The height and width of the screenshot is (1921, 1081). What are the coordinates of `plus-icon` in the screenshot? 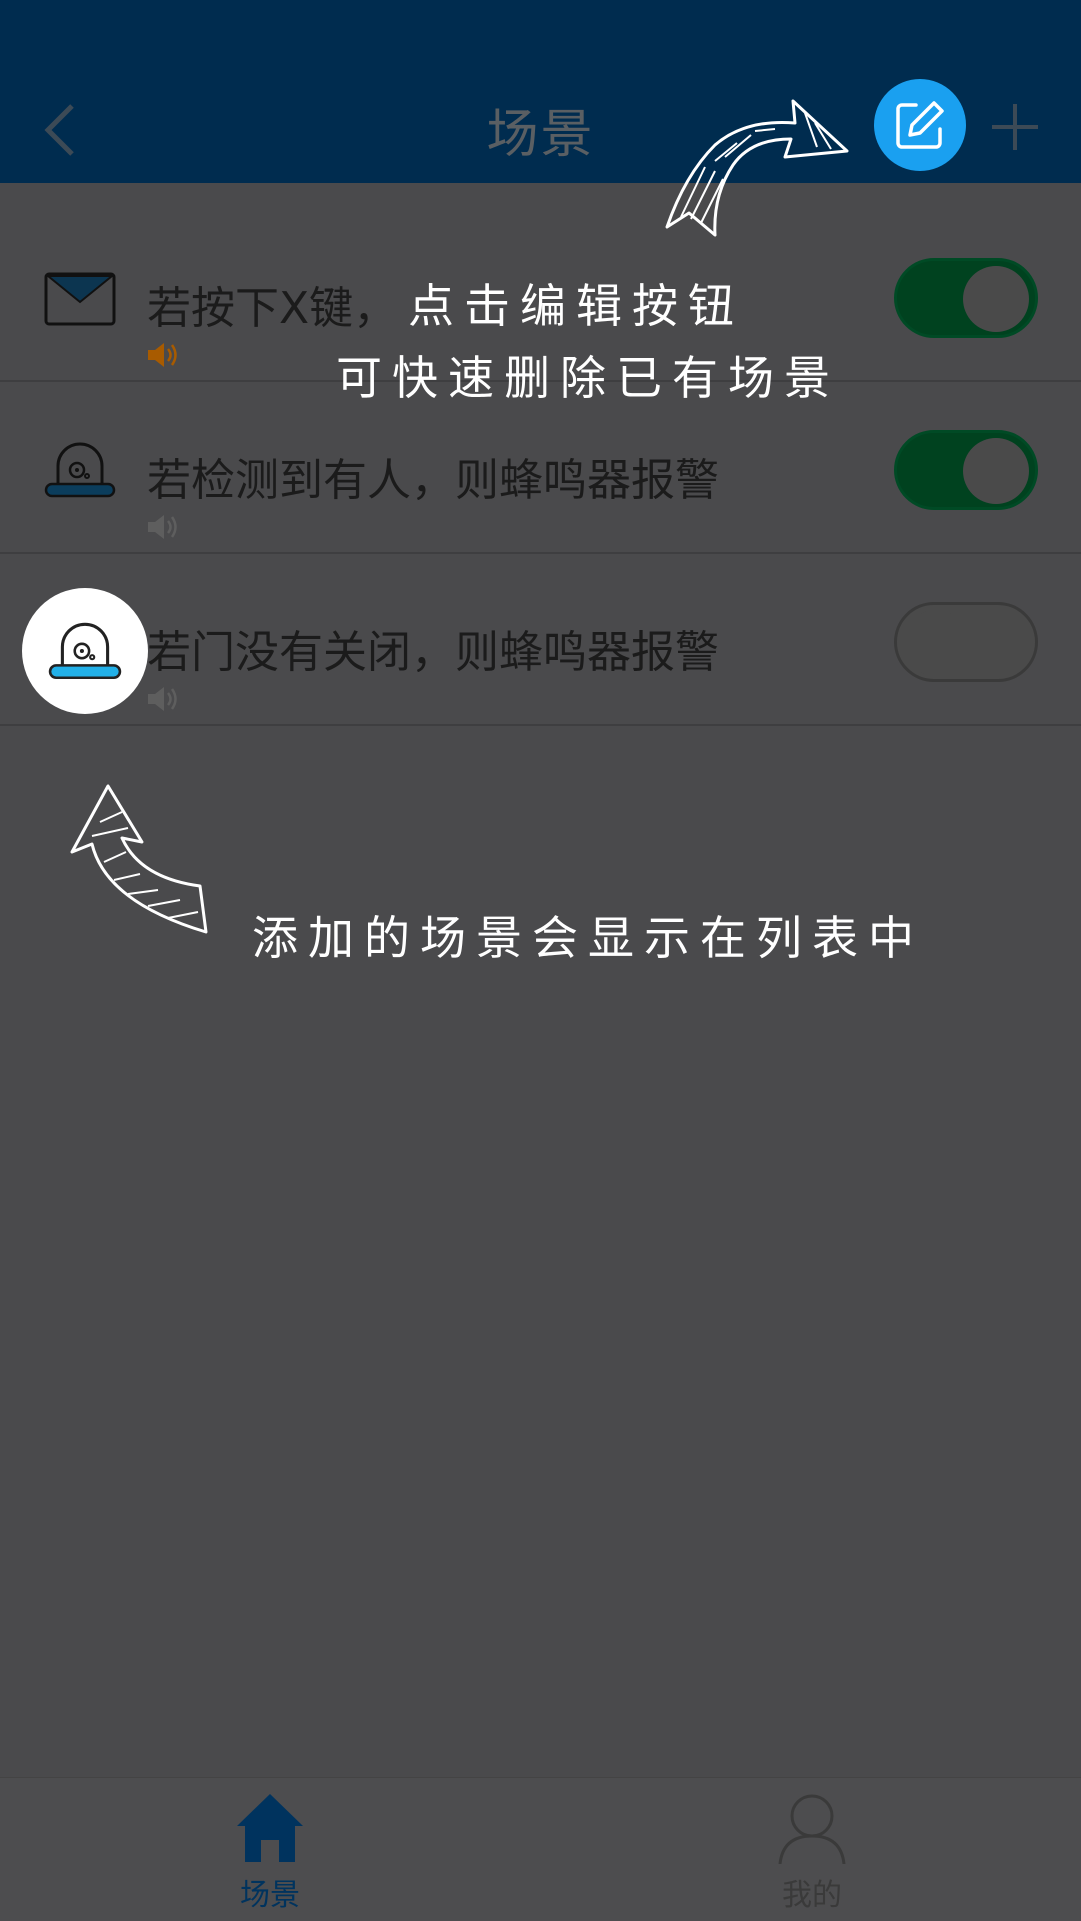 It's located at (1015, 127).